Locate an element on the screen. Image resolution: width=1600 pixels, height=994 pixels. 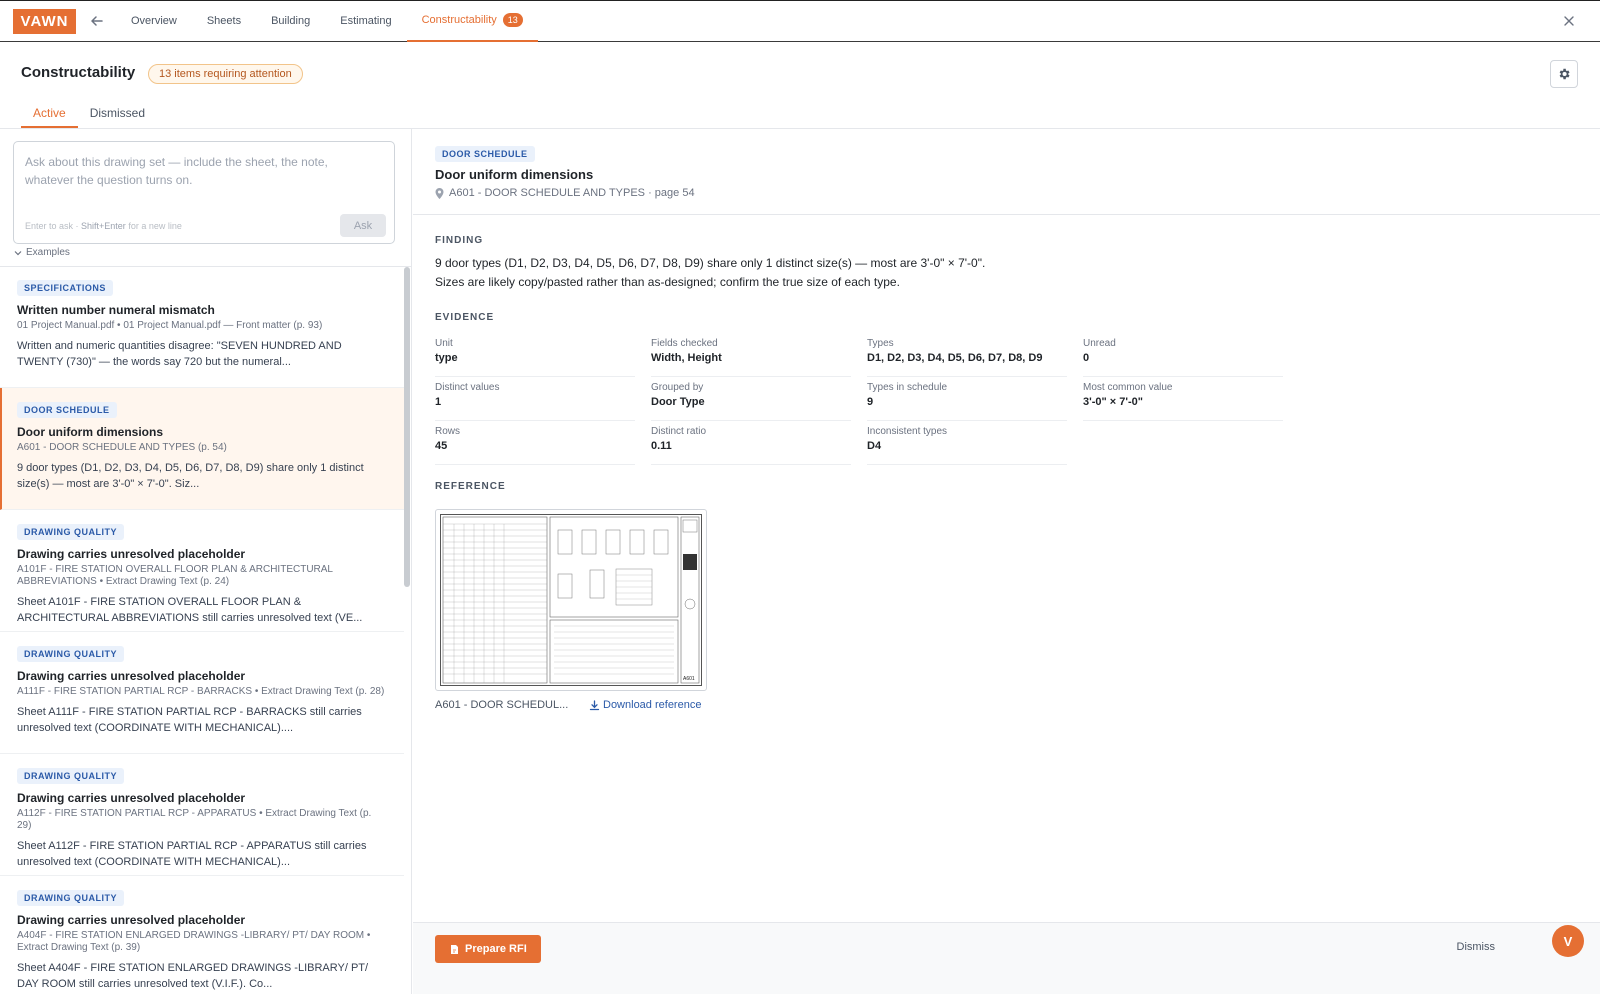
item-title: Written number numeral mismatch is located at coordinates (116, 310).